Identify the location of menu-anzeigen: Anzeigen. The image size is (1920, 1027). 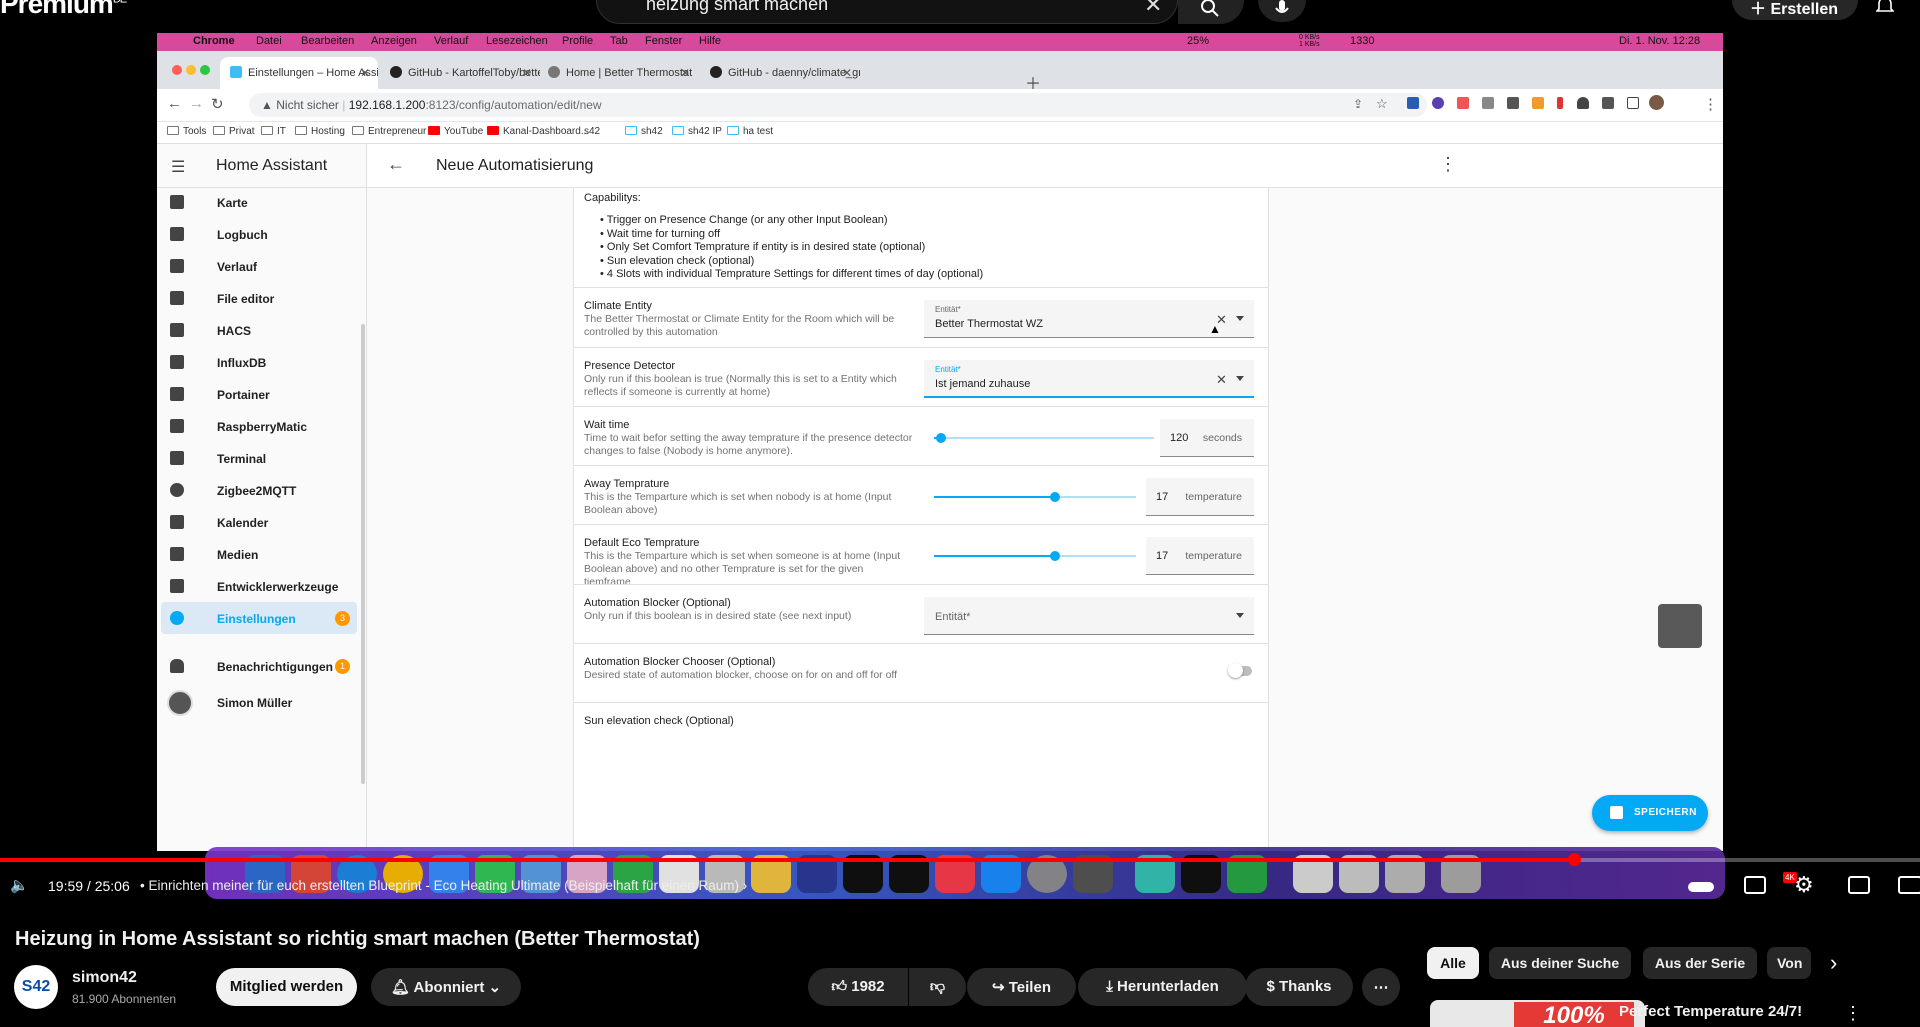
(394, 41).